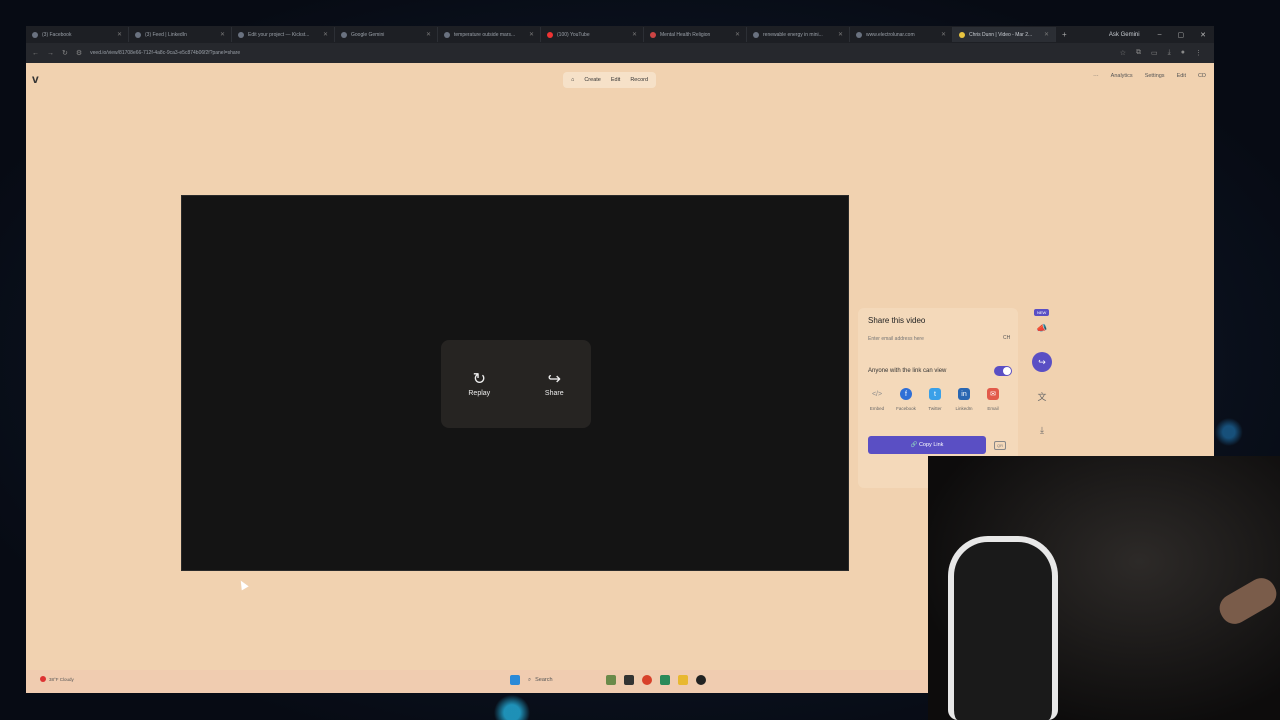  Describe the element at coordinates (1104, 588) in the screenshot. I see `webcam-overlay` at that location.